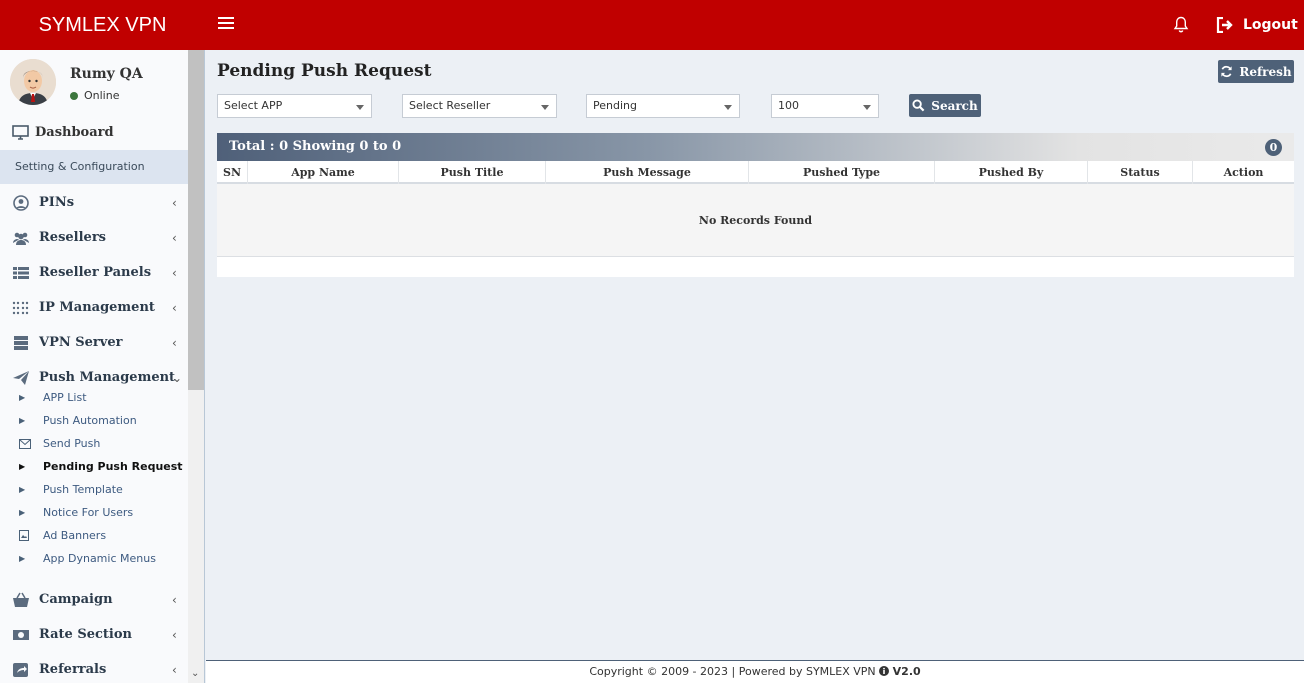  I want to click on empty-table-message: No Records Found, so click(755, 220).